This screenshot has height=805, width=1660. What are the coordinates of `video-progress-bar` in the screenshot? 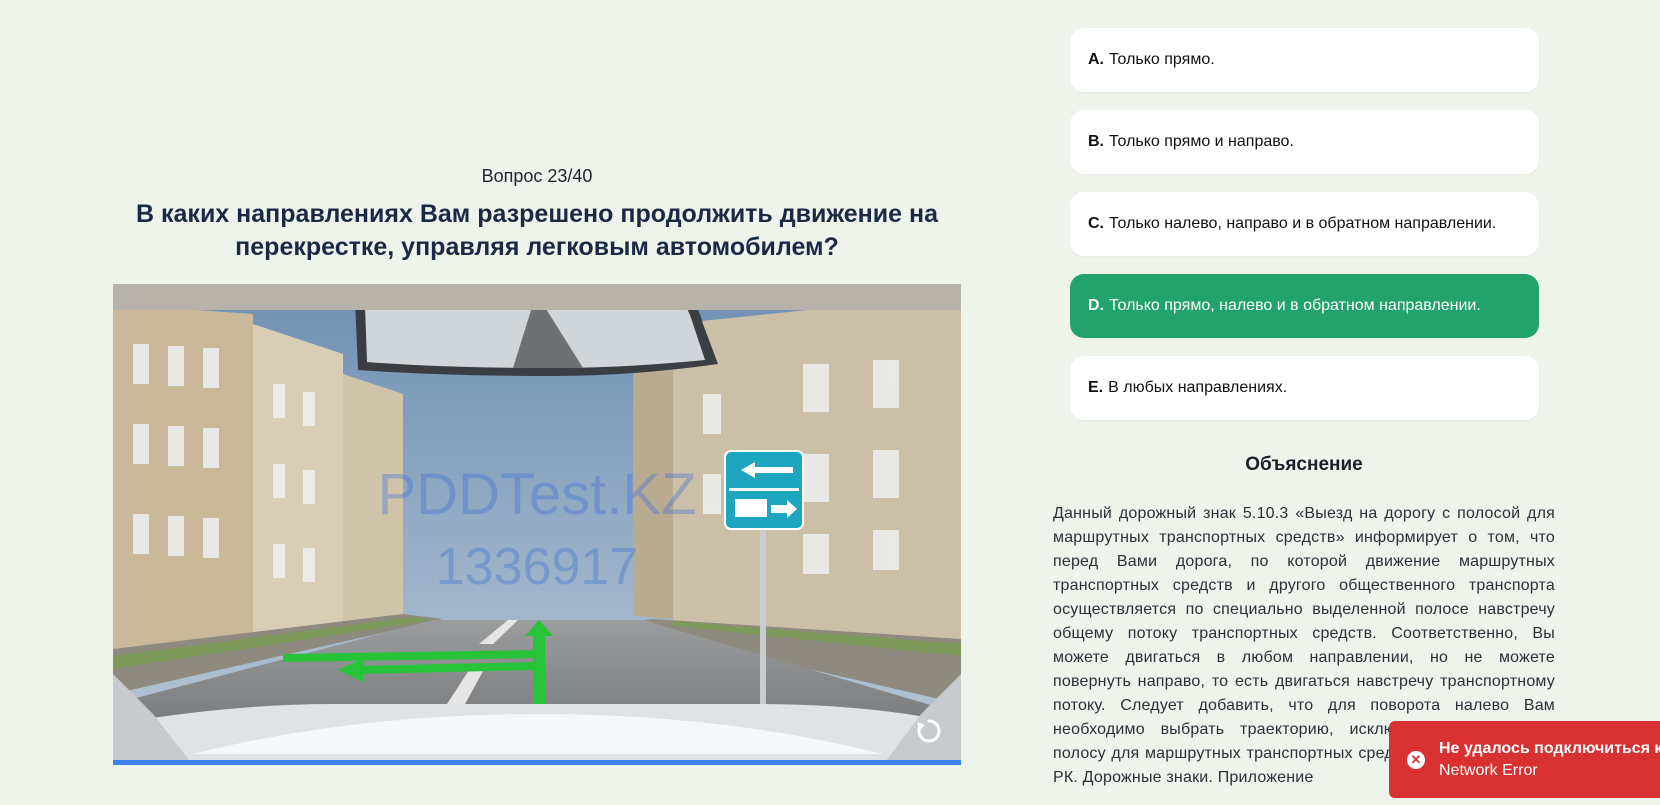 It's located at (537, 762).